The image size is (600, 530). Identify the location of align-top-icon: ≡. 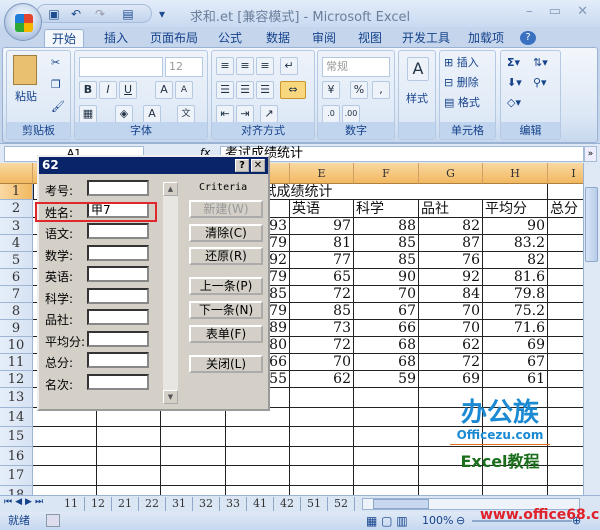
(225, 66).